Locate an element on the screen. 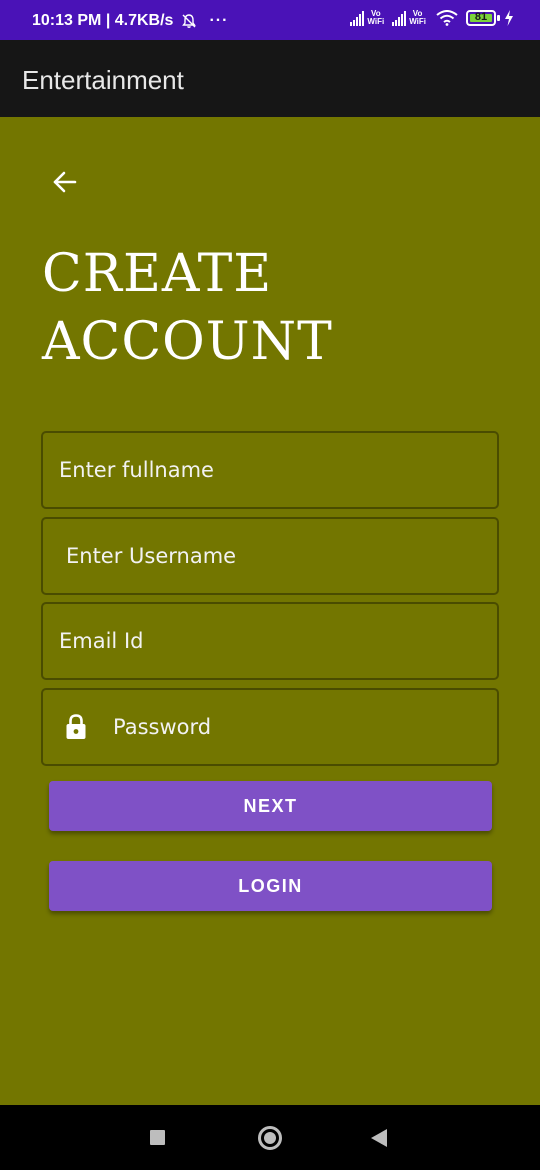 The width and height of the screenshot is (540, 1170). bell-off-icon is located at coordinates (189, 21).